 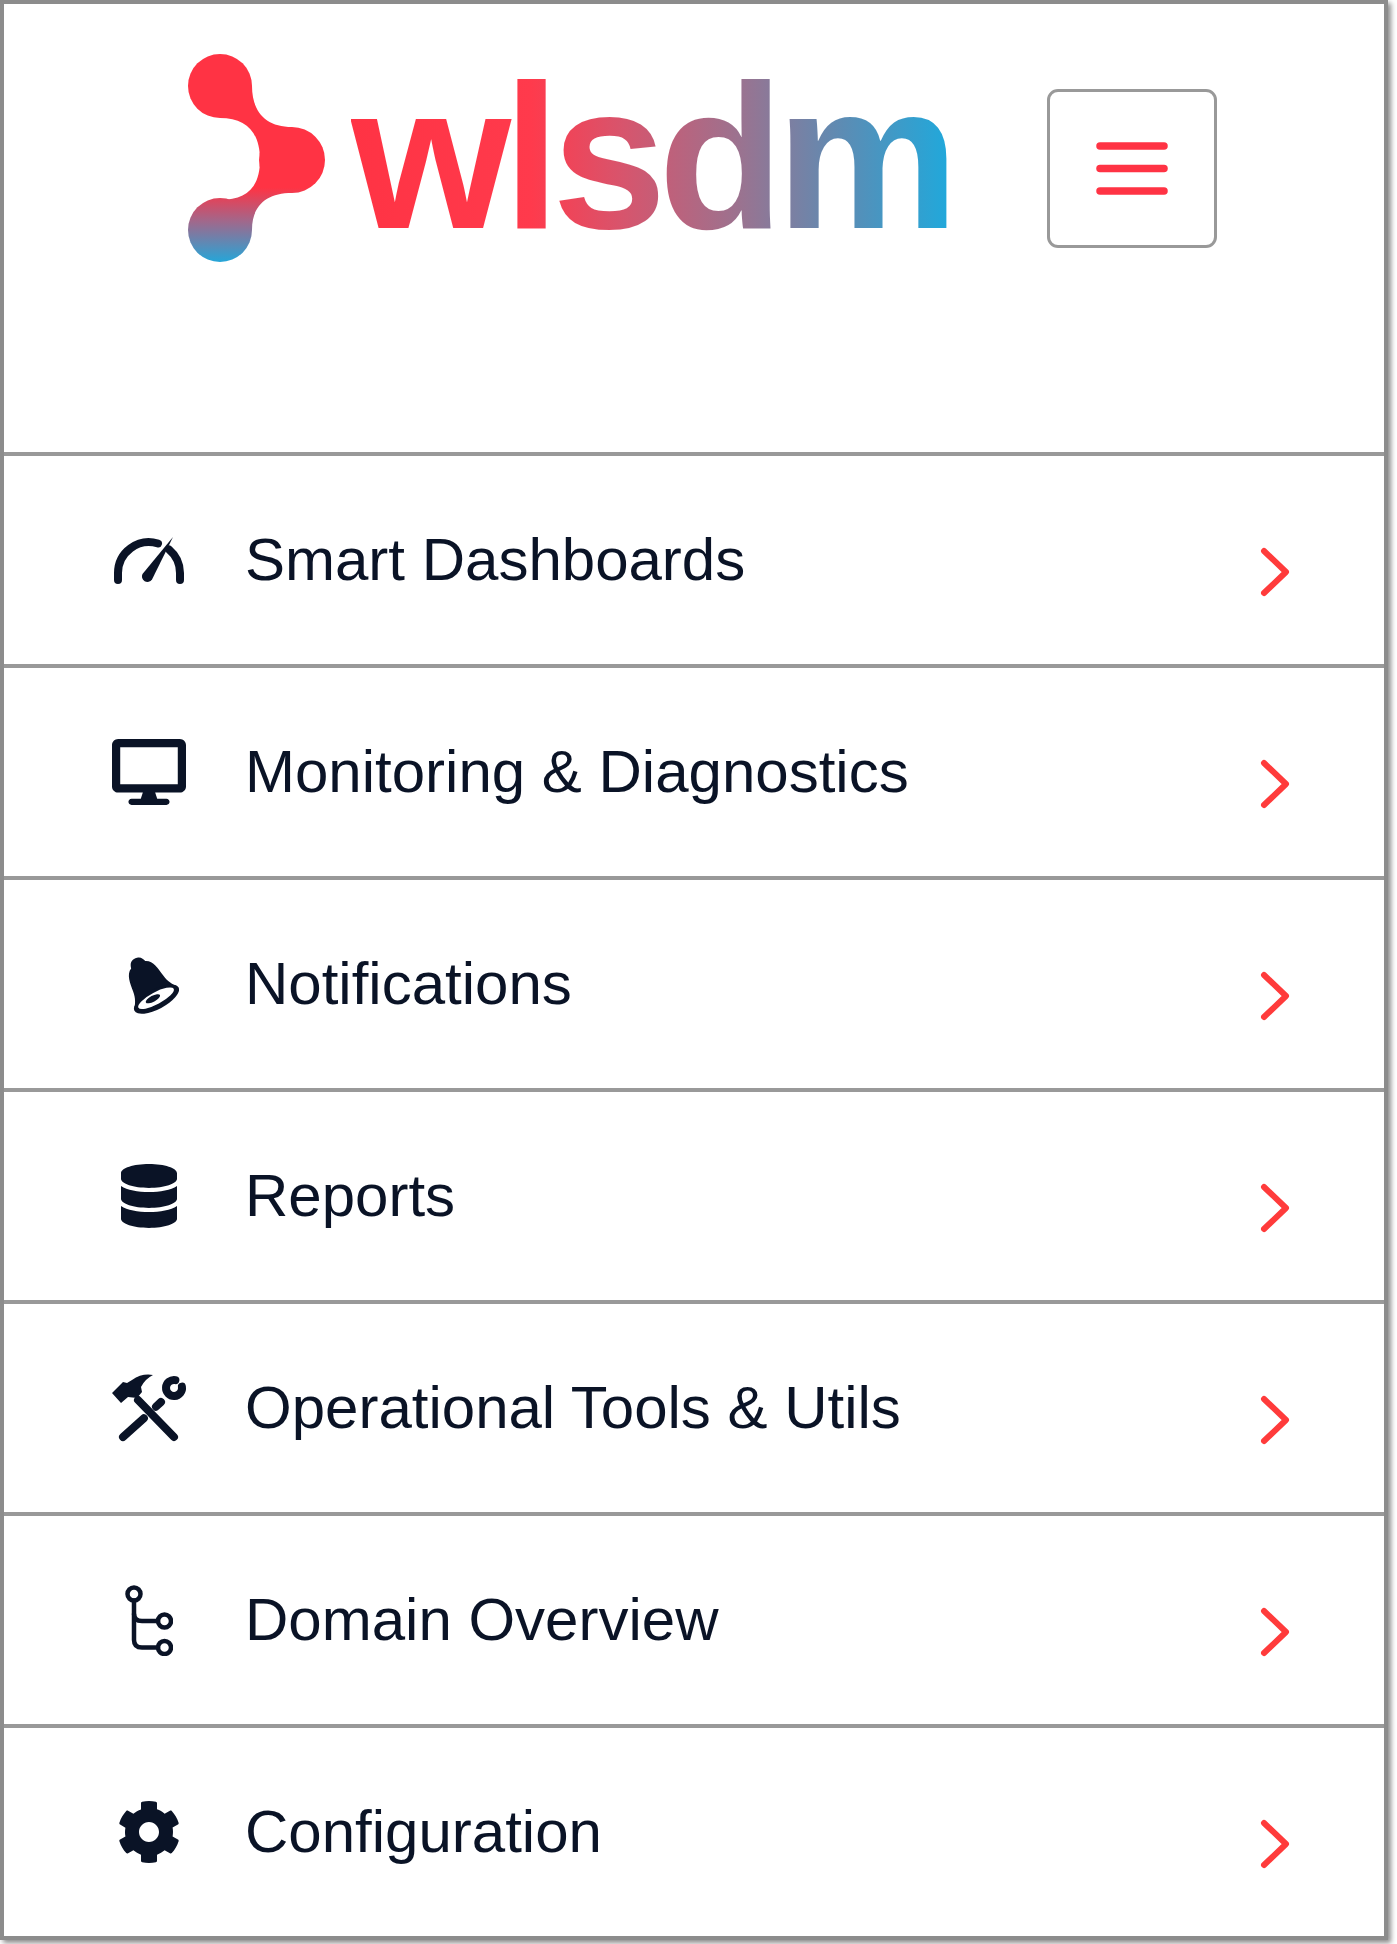 What do you see at coordinates (149, 1832) in the screenshot?
I see `settings-icon` at bounding box center [149, 1832].